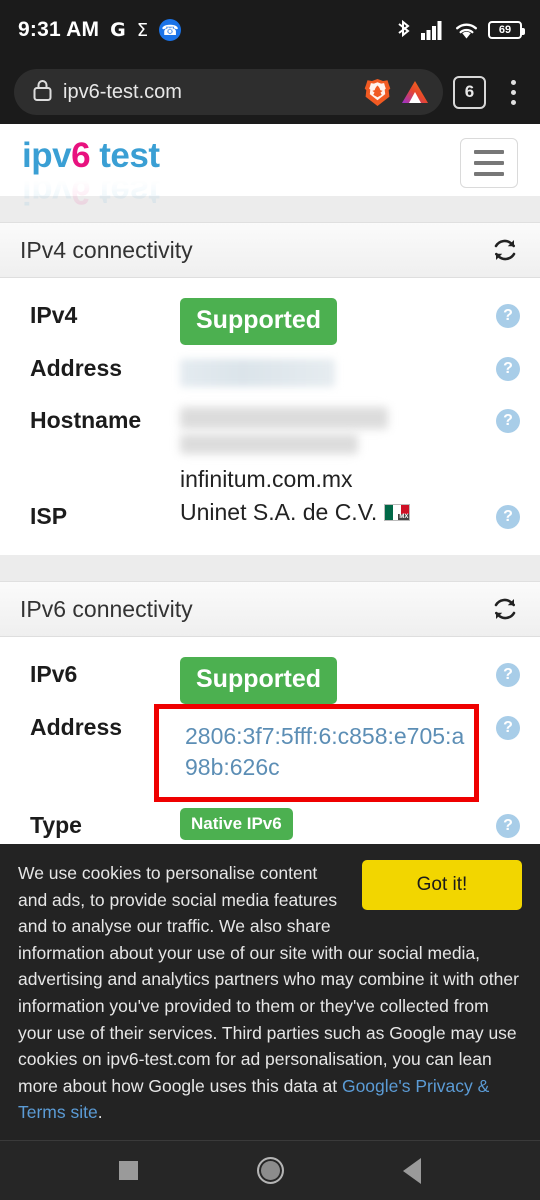 The image size is (540, 1200). What do you see at coordinates (59, 29) in the screenshot?
I see `clock: 9:31 AM` at bounding box center [59, 29].